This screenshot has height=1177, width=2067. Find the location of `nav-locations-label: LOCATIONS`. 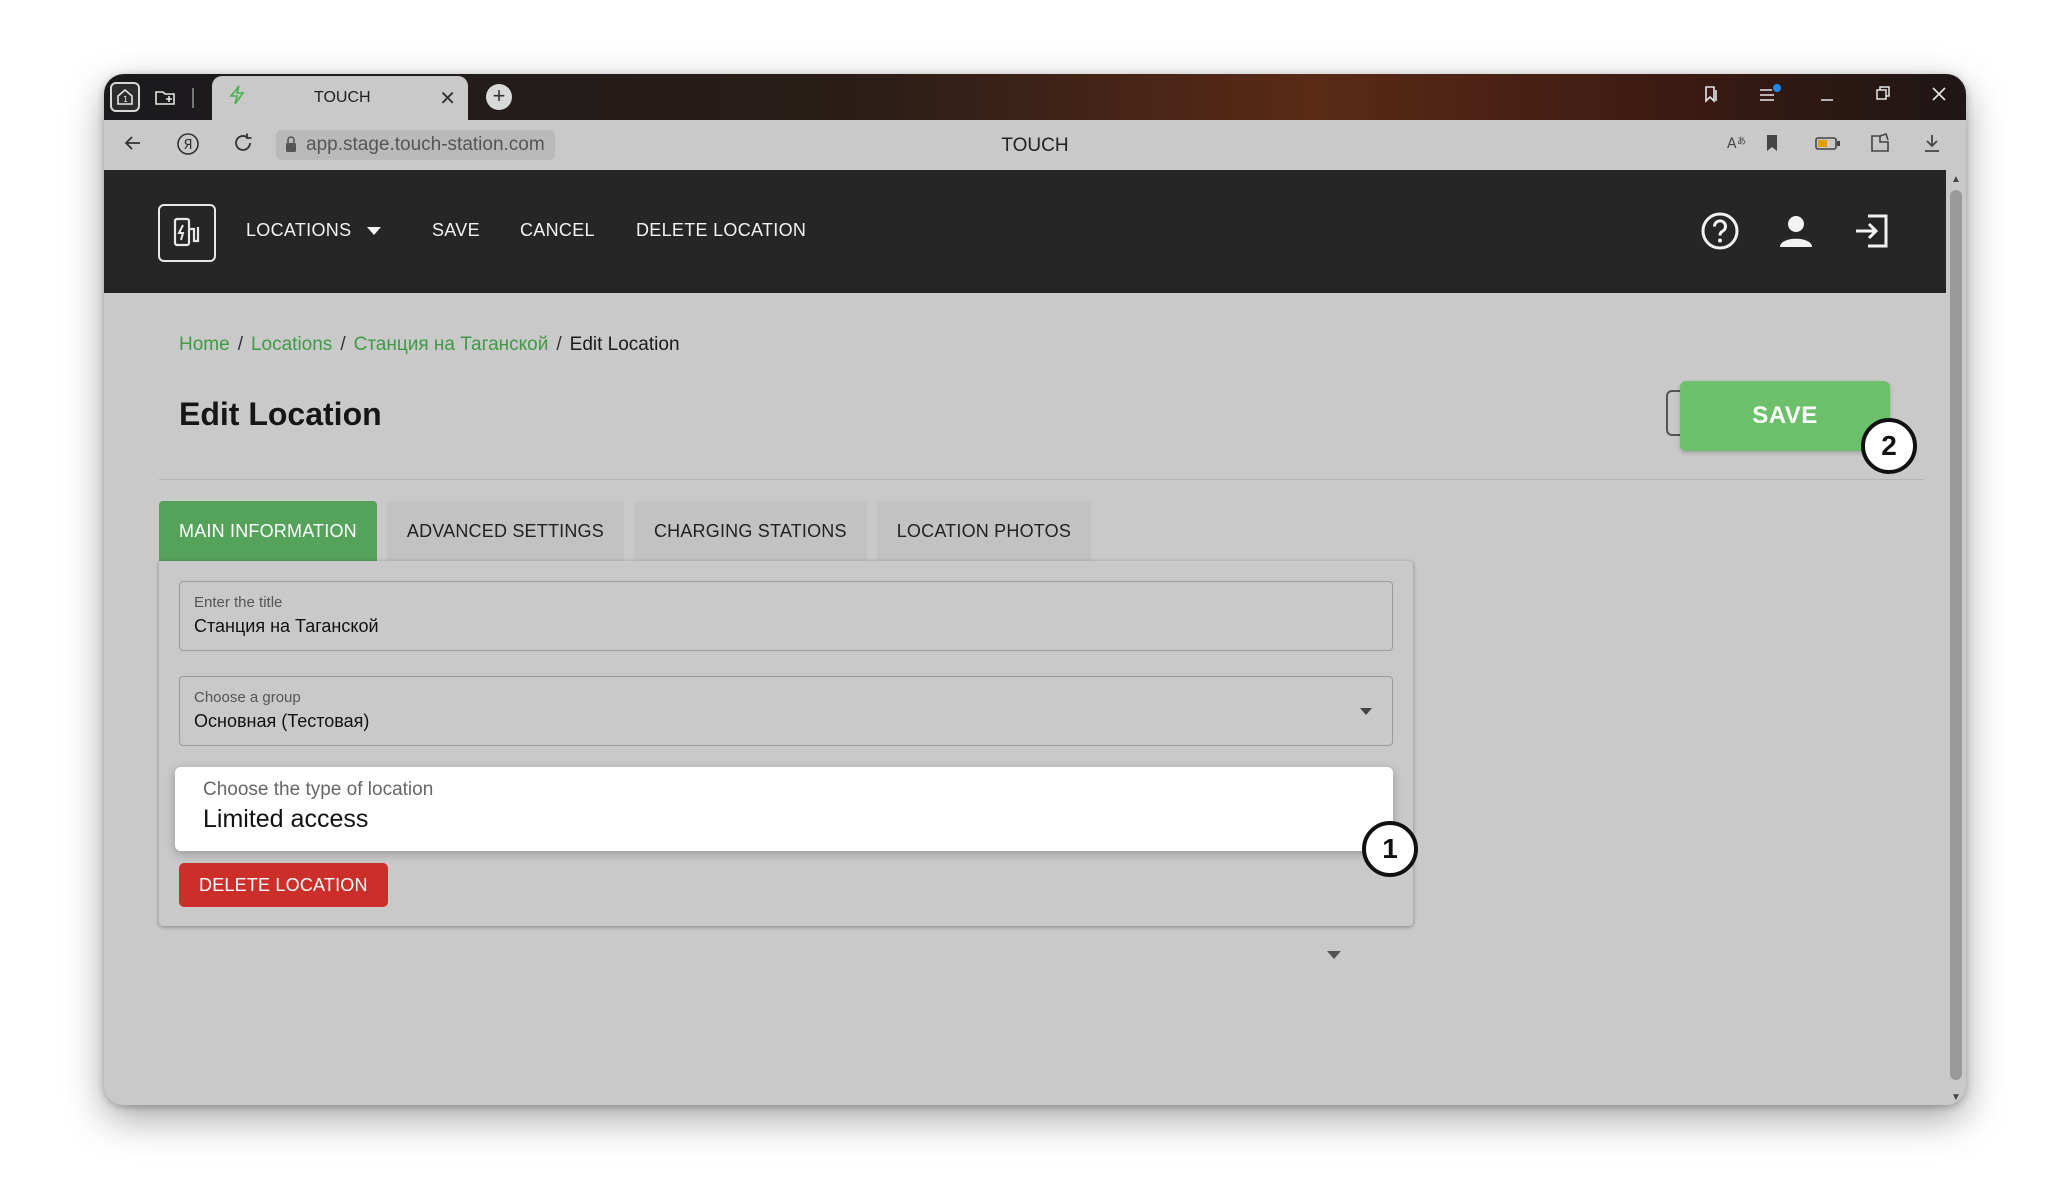

nav-locations-label: LOCATIONS is located at coordinates (299, 230).